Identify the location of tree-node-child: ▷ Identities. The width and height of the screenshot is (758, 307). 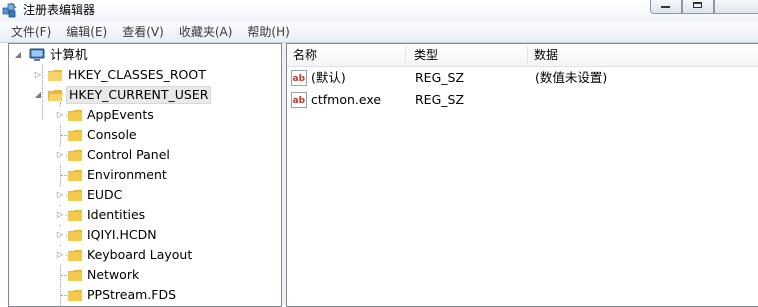
(144, 215).